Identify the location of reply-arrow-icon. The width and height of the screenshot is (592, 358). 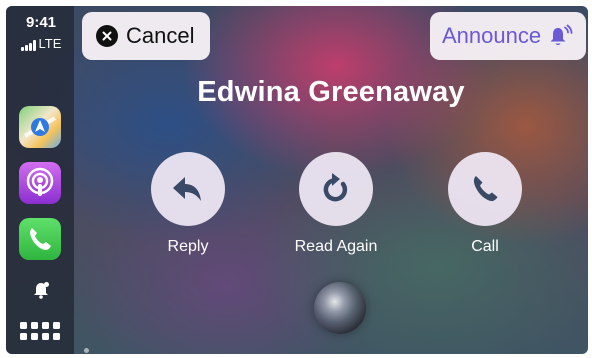
(187, 189).